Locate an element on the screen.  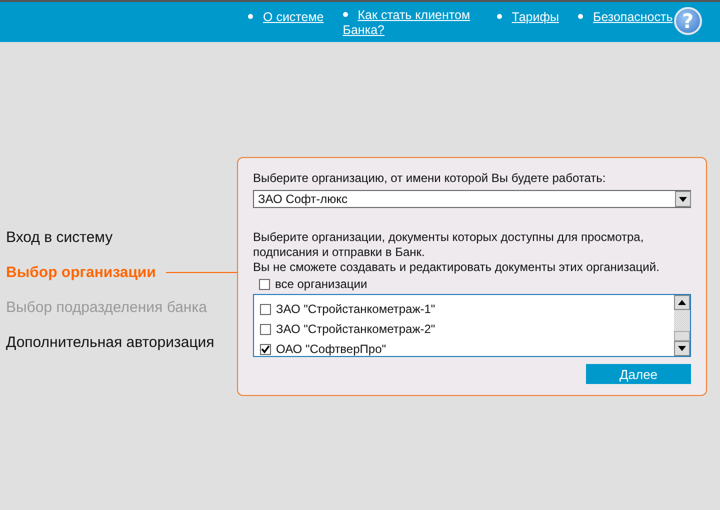
organization-label: ЗАО "Стройстанкометраж-1" is located at coordinates (356, 309).